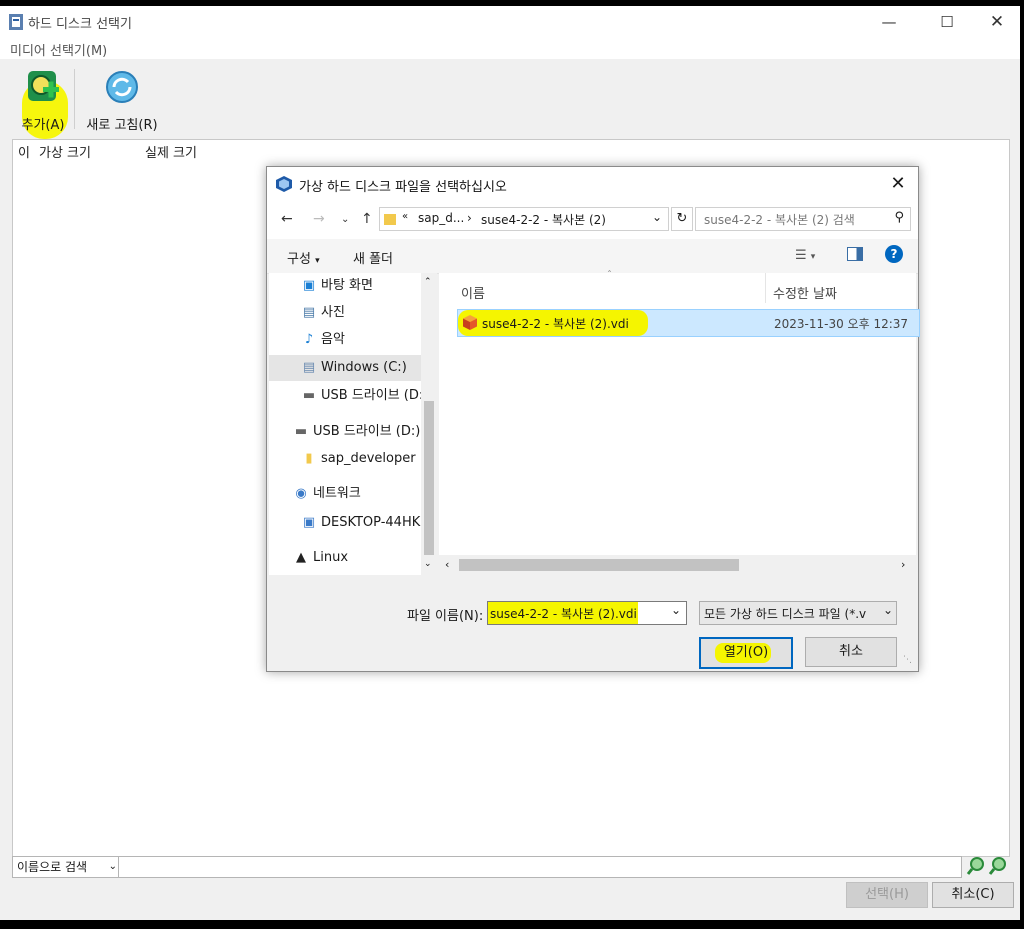 The width and height of the screenshot is (1024, 929). Describe the element at coordinates (997, 22) in the screenshot. I see `close-icon: ✕` at that location.